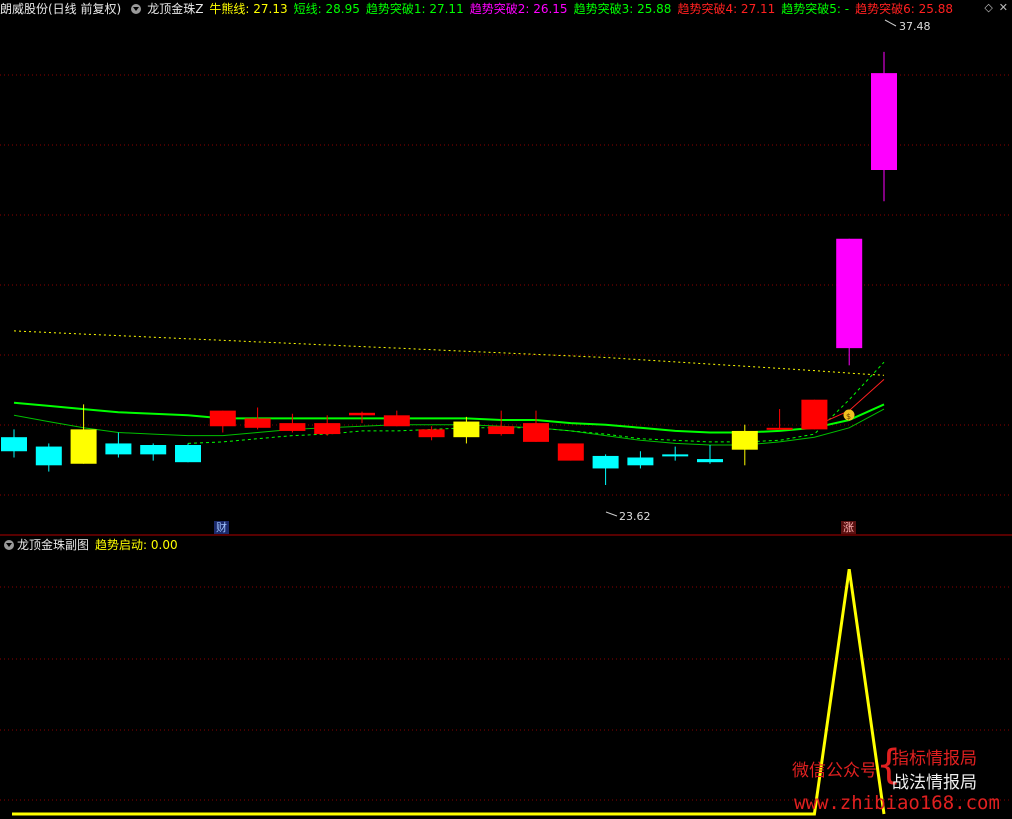  Describe the element at coordinates (449, 388) in the screenshot. I see `main-indicator-lines` at that location.